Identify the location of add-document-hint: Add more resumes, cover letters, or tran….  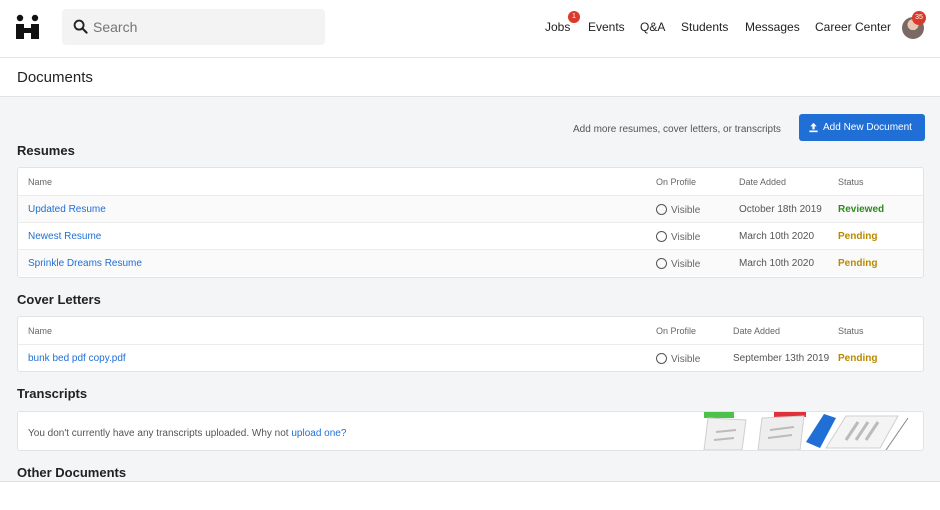
(677, 129).